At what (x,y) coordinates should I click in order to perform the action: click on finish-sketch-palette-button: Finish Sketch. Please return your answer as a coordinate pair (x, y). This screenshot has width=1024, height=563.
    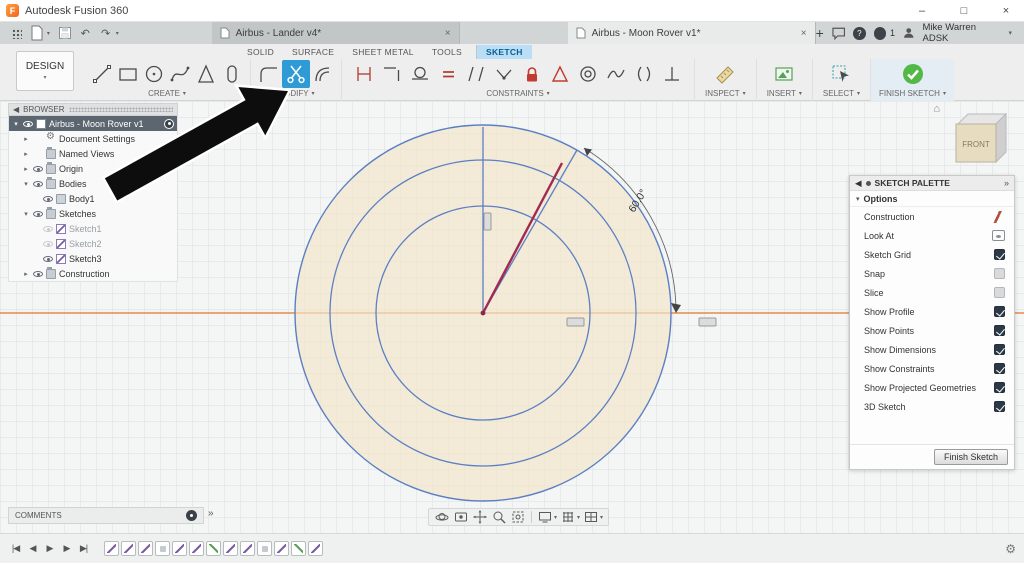
    Looking at the image, I should click on (970, 457).